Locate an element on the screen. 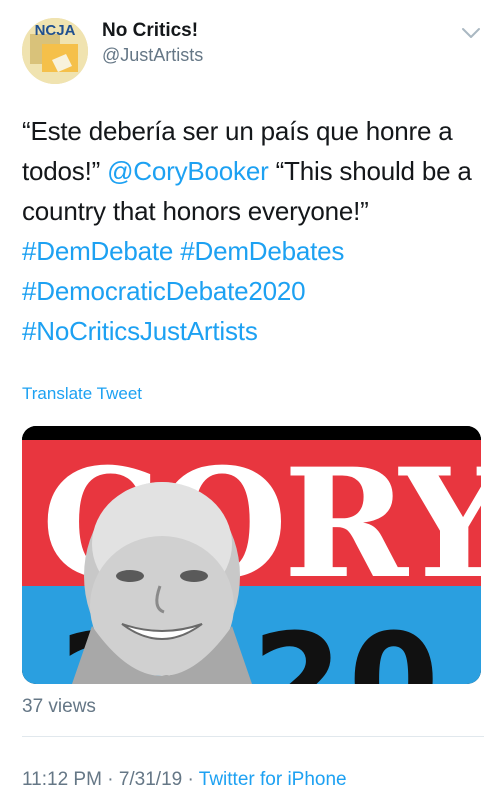 Image resolution: width=502 pixels, height=810 pixels. hashtag-link: #DemocraticDebate2020 is located at coordinates (164, 291).